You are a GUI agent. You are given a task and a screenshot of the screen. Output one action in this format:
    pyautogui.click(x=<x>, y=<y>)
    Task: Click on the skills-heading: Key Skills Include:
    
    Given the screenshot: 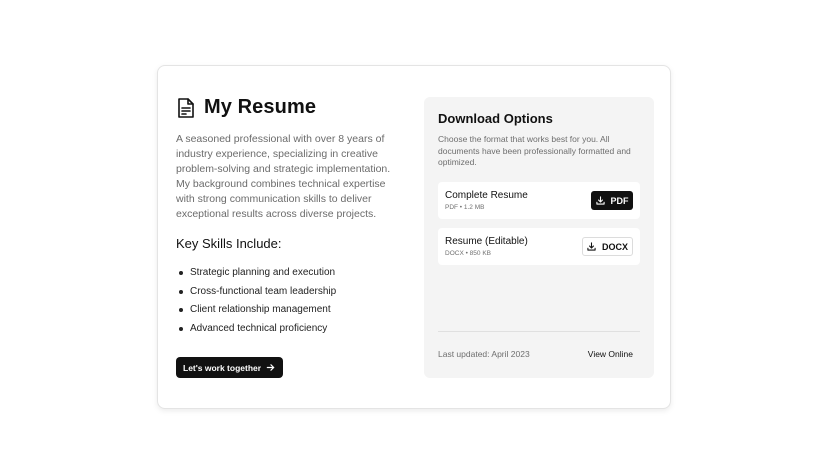 What is the action you would take?
    pyautogui.click(x=229, y=243)
    